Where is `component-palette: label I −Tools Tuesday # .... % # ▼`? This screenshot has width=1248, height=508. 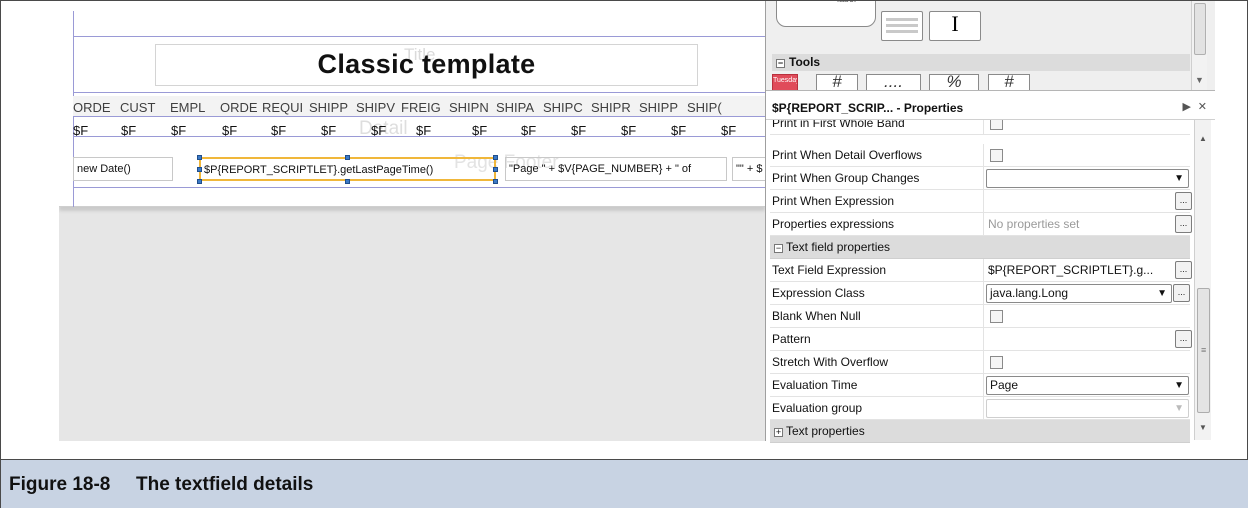
component-palette: label I −Tools Tuesday # .... % # ▼ is located at coordinates (990, 46).